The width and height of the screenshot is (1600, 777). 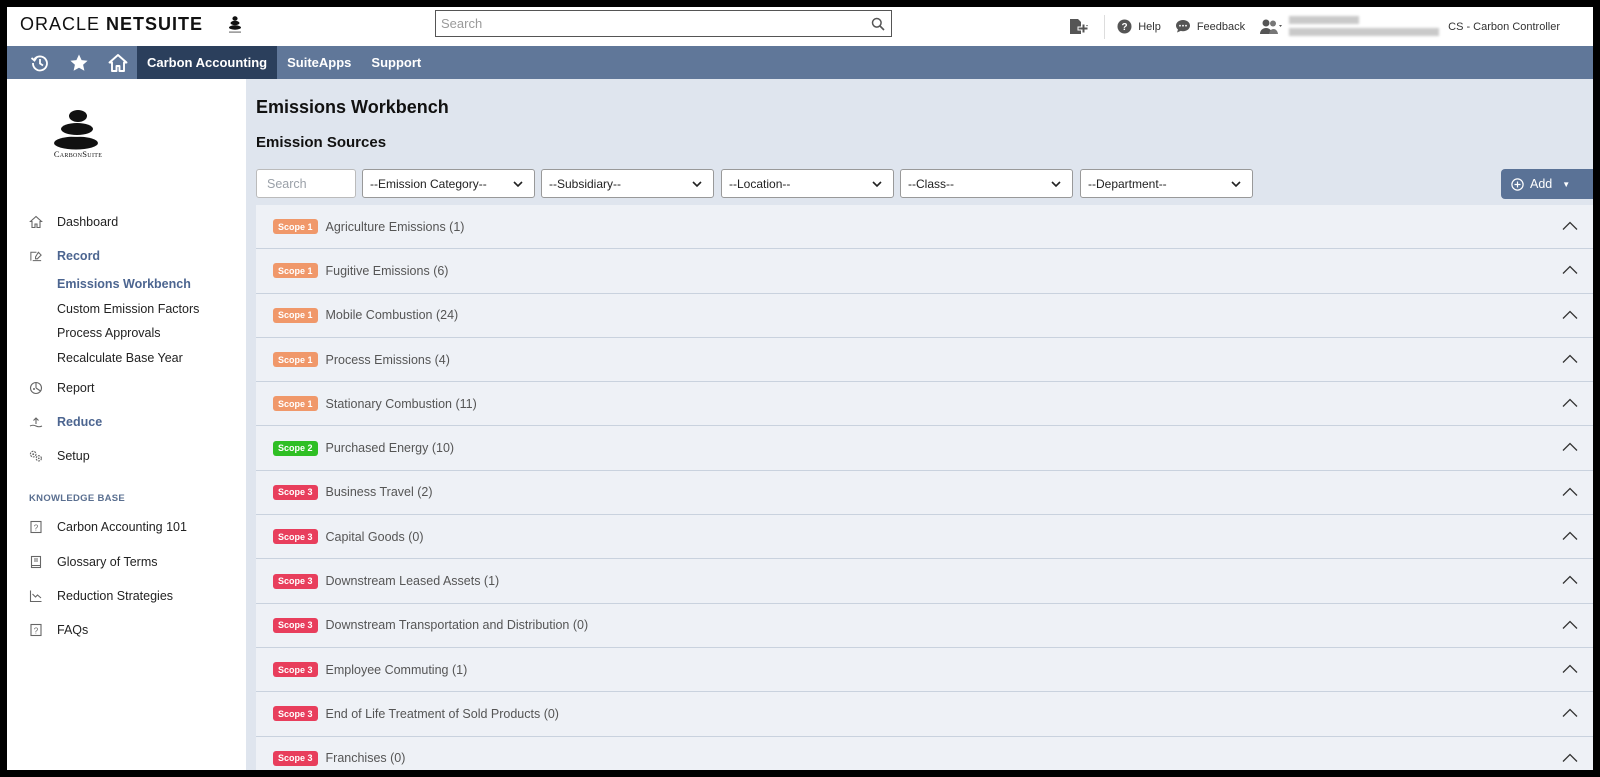 I want to click on kb-item-faqs: ? FAQs, so click(x=58, y=630).